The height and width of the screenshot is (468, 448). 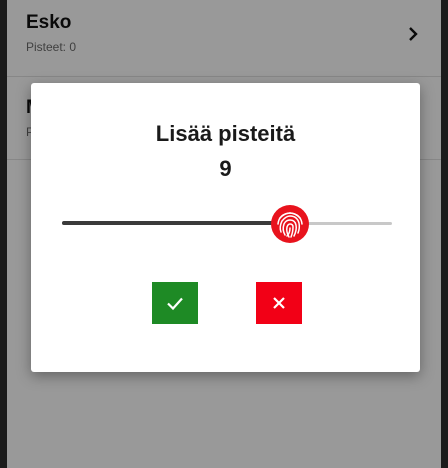 What do you see at coordinates (225, 133) in the screenshot?
I see `dialog-title: Lisää pisteitä` at bounding box center [225, 133].